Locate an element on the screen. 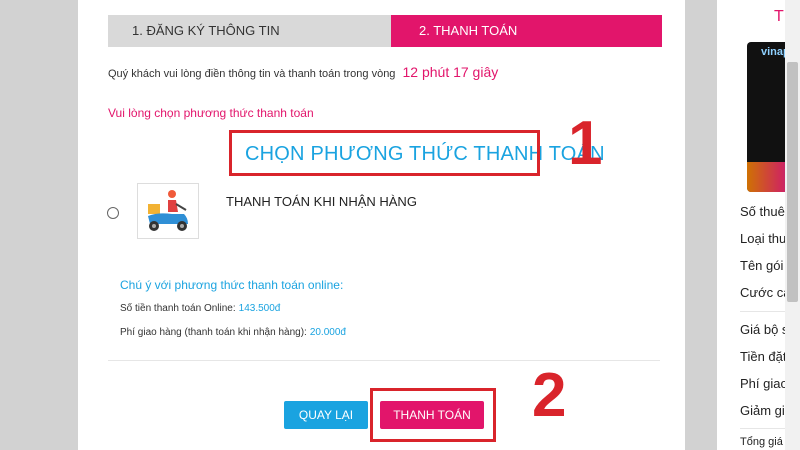  checkout-steps: 1. ĐĂNG KÝ THÔNG TIN 2. THANH TOÁN is located at coordinates (385, 31).